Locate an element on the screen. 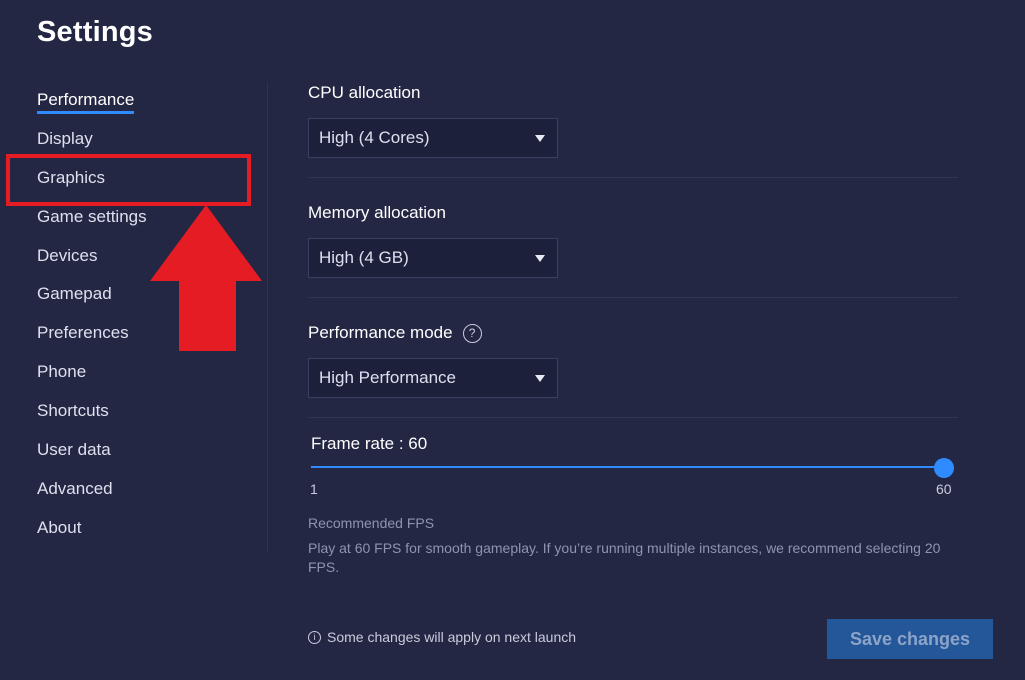 This screenshot has width=1025, height=680. annotation-arrow-icon is located at coordinates (206, 278).